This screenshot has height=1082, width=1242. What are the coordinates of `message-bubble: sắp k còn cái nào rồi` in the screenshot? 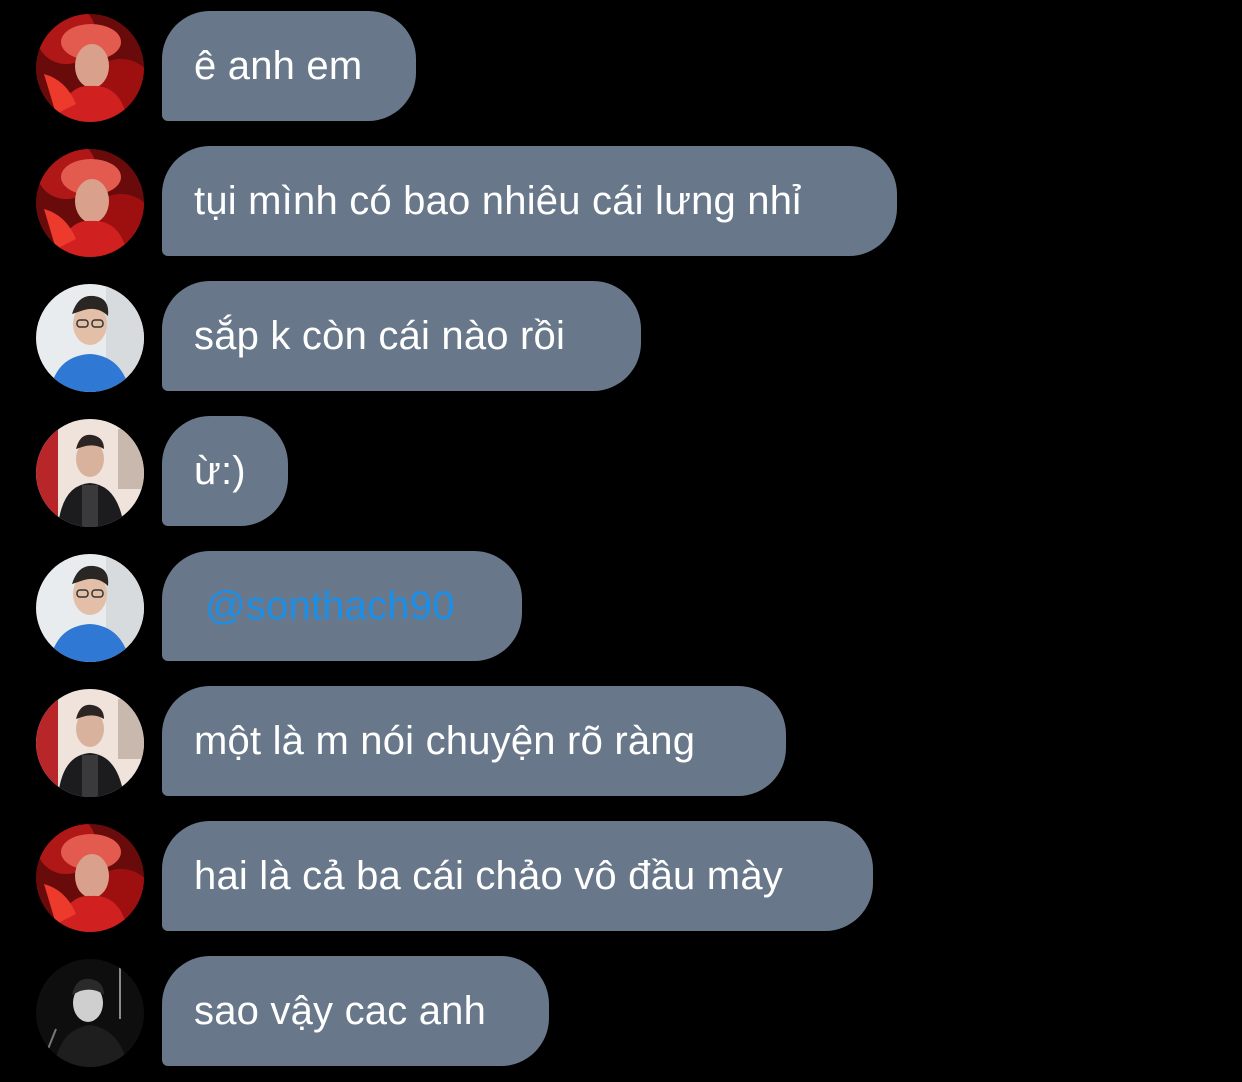 It's located at (401, 336).